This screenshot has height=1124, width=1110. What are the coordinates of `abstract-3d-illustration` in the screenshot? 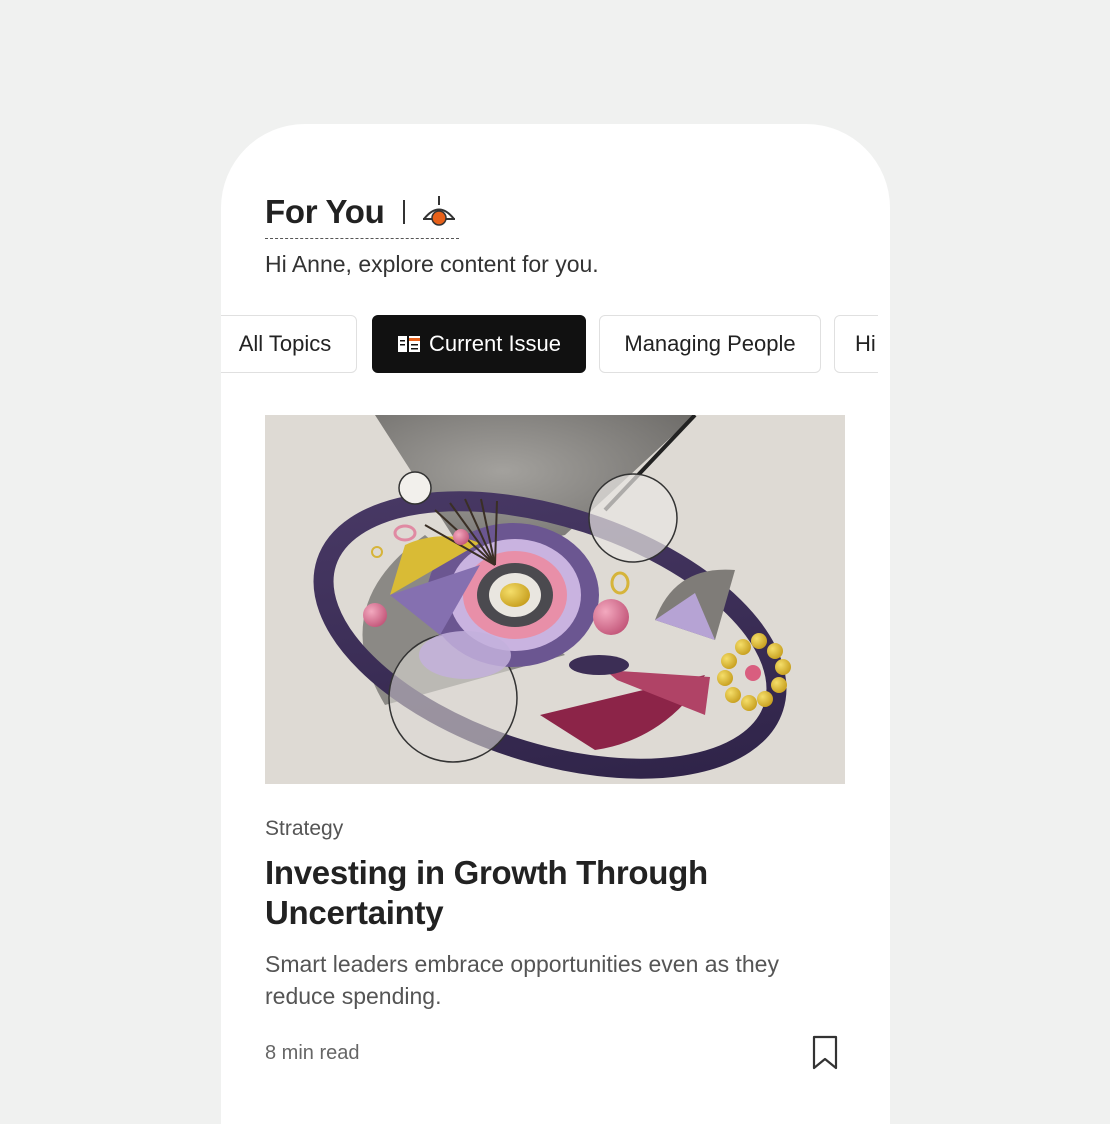 It's located at (552, 597).